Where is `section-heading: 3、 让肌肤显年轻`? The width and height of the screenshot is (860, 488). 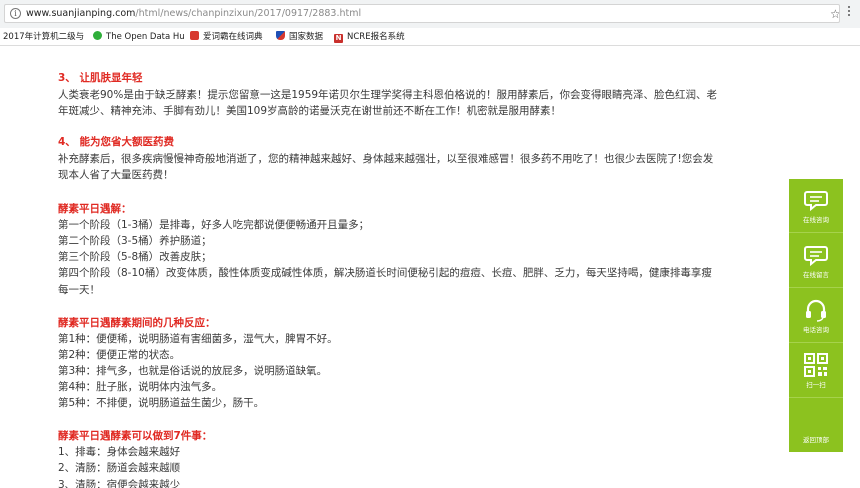
section-heading: 3、 让肌肤显年轻 is located at coordinates (100, 78).